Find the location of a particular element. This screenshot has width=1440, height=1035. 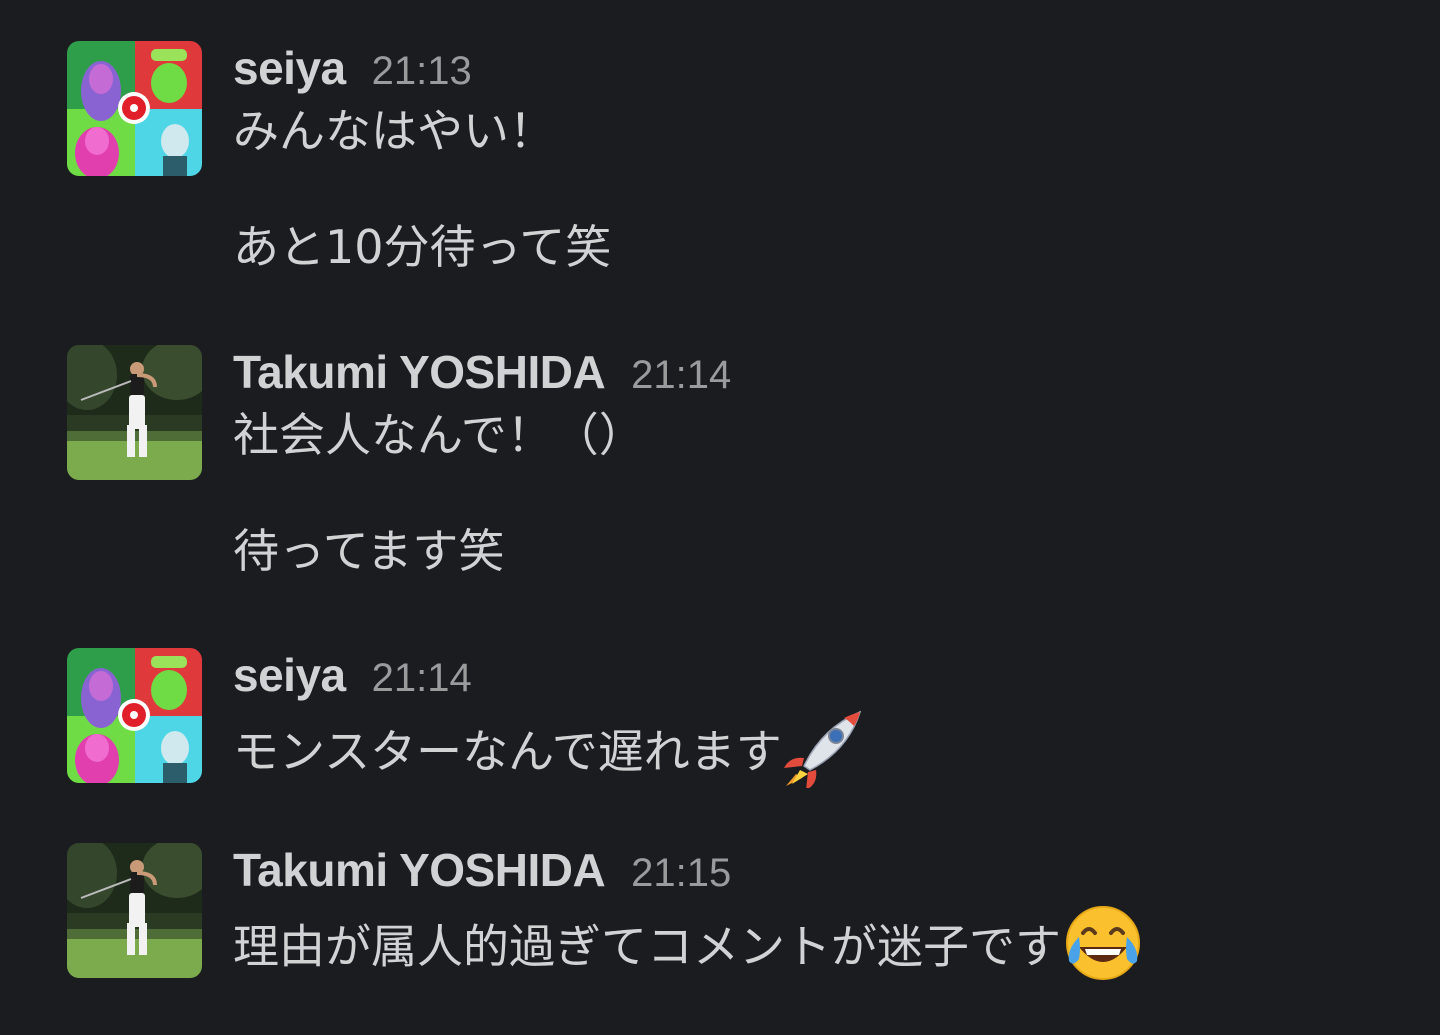

message-header: seiya 21:14 is located at coordinates (549, 678).